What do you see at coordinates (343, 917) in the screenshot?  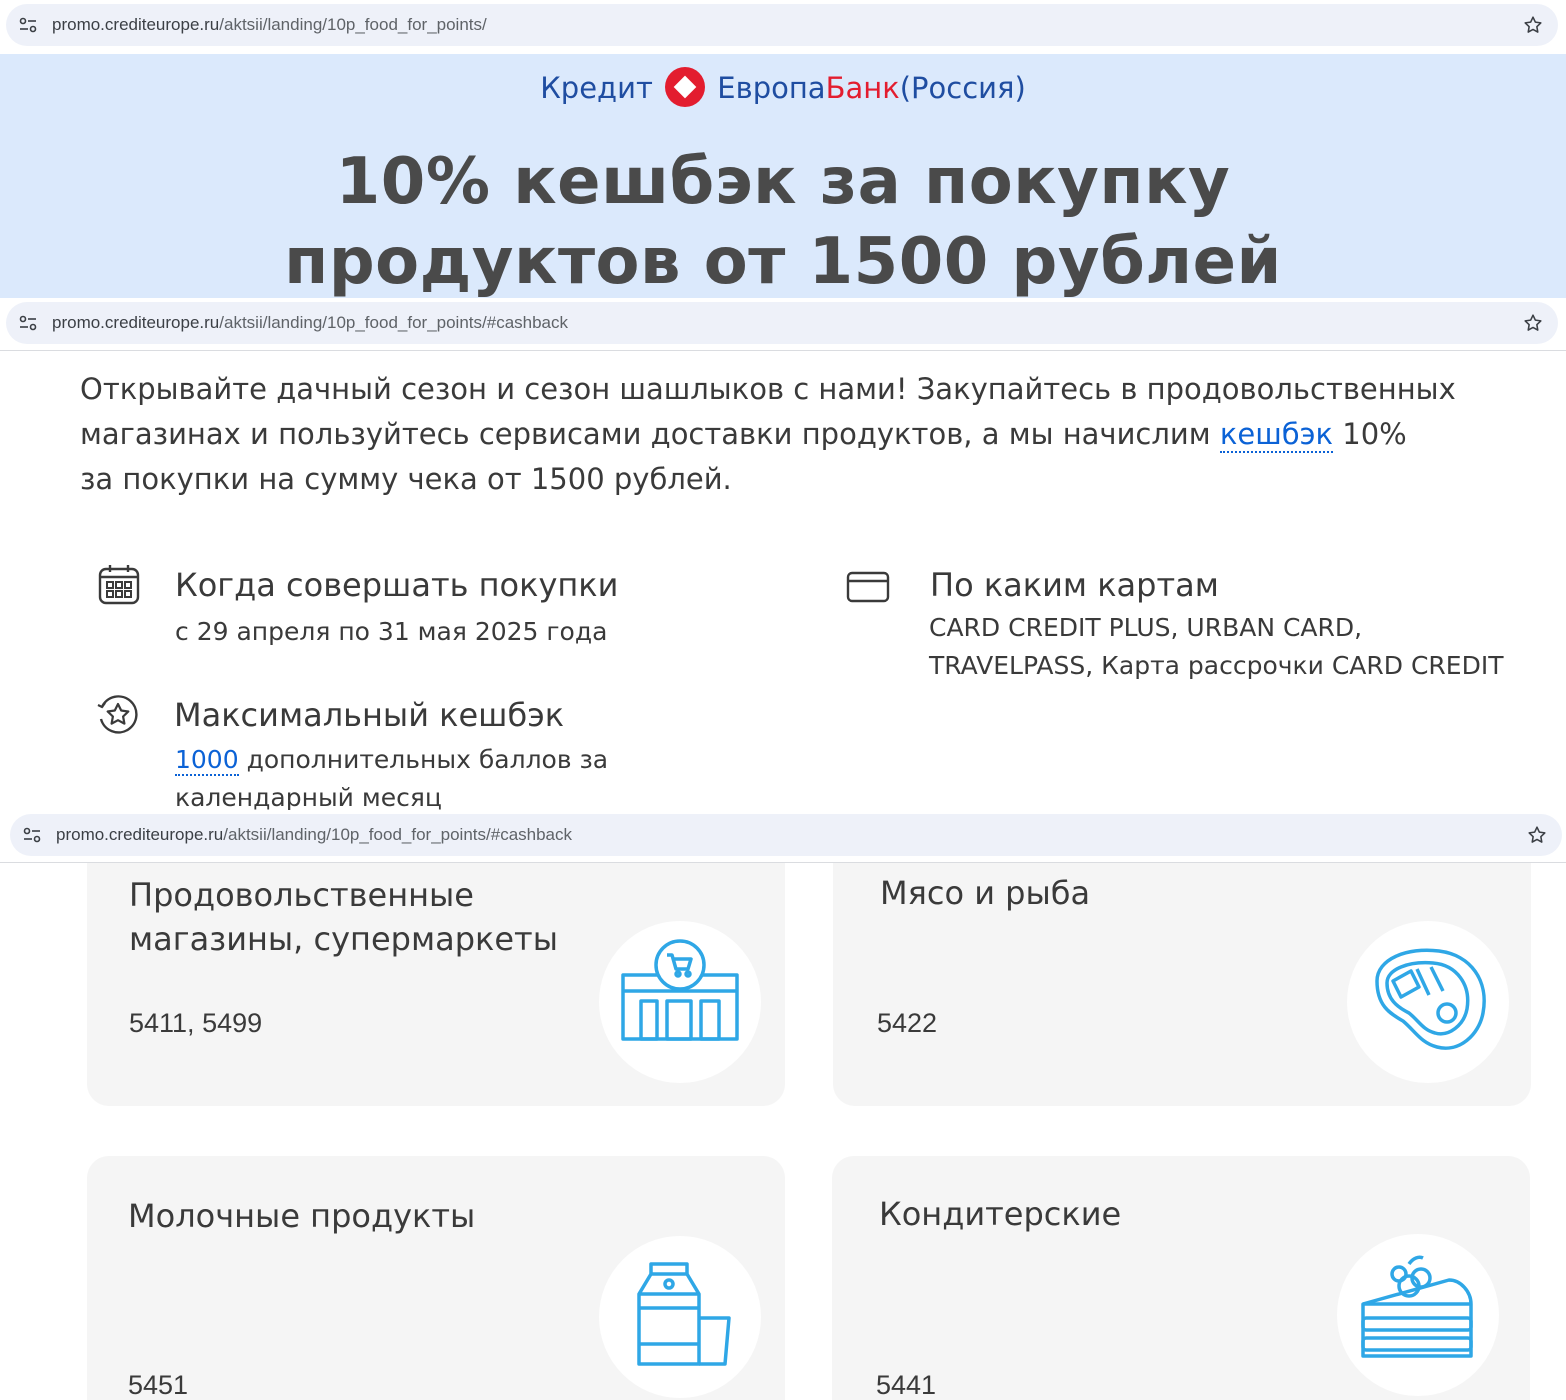 I see `category-title: Продовольственные магазины, супермаркеты` at bounding box center [343, 917].